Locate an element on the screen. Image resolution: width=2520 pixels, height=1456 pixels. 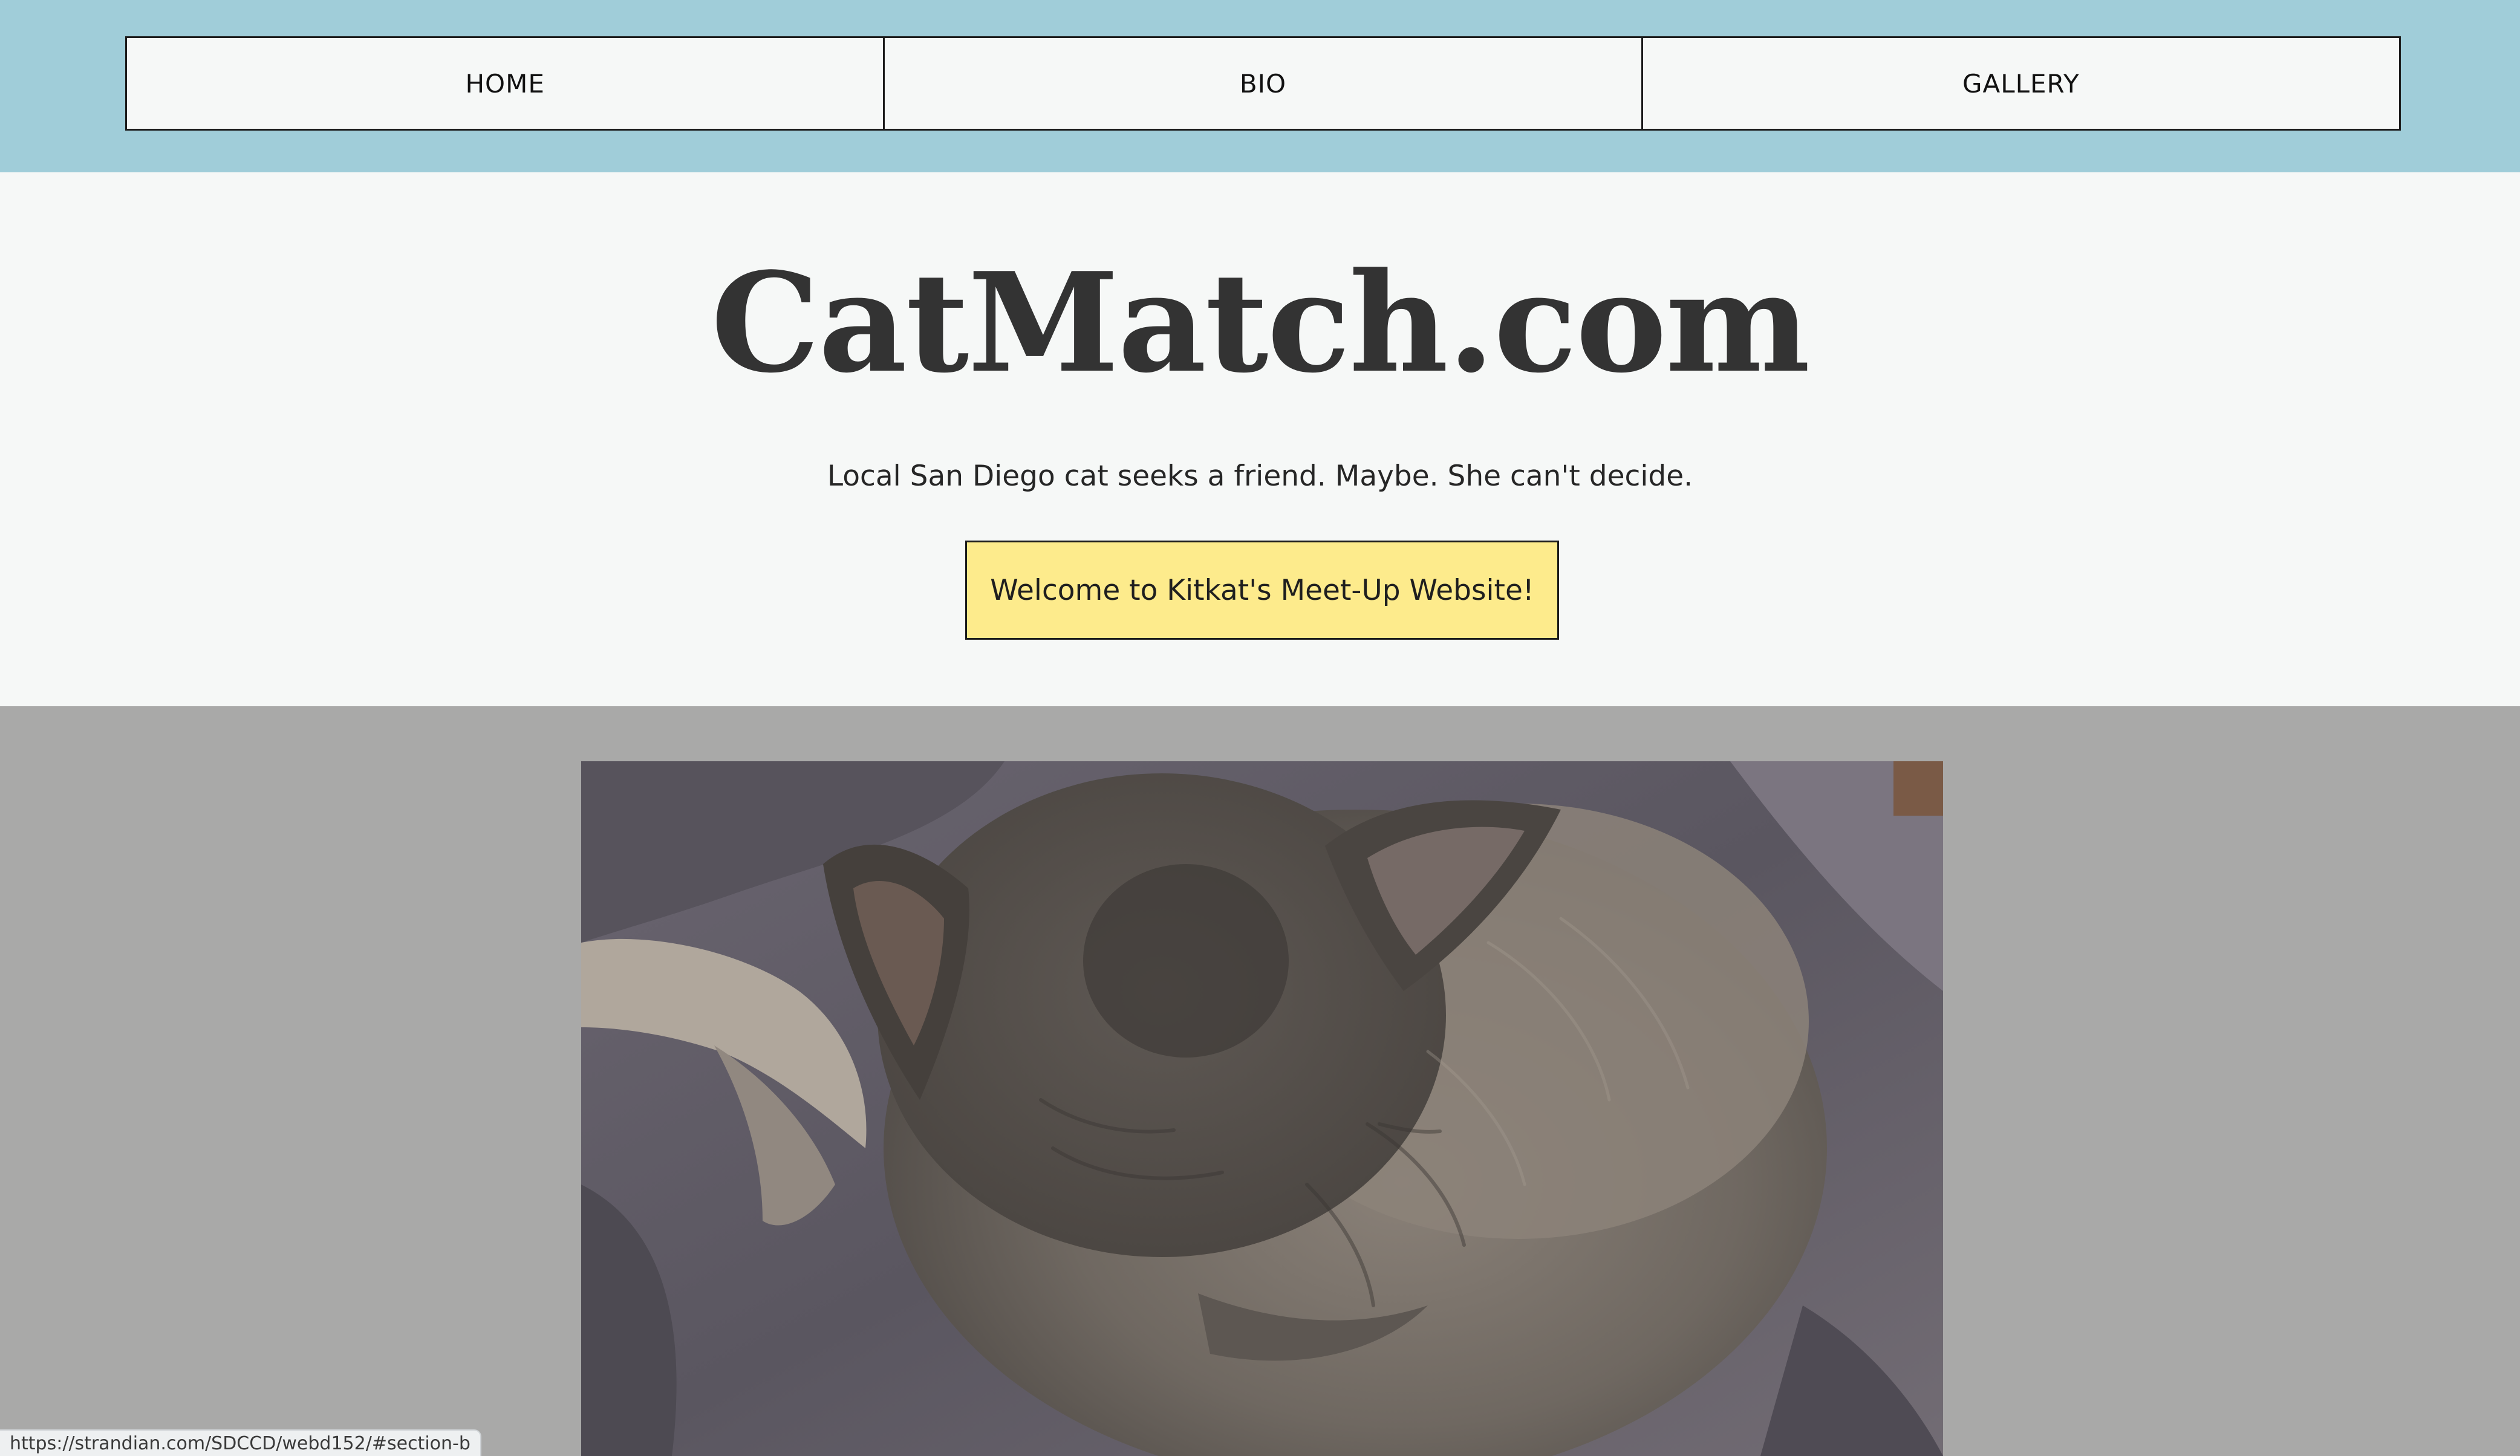
main-nav: HOME BIO GALLERY is located at coordinates (1263, 83).